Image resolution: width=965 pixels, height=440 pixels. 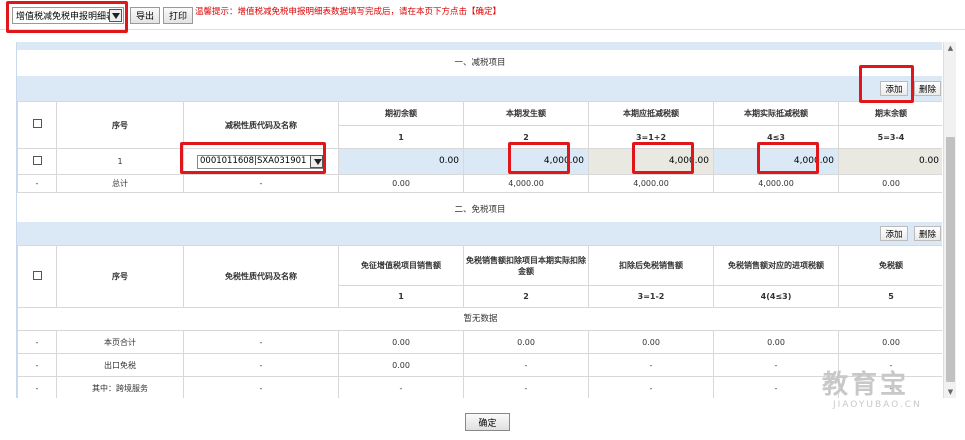 I want to click on row-checkbox, so click(x=37, y=160).